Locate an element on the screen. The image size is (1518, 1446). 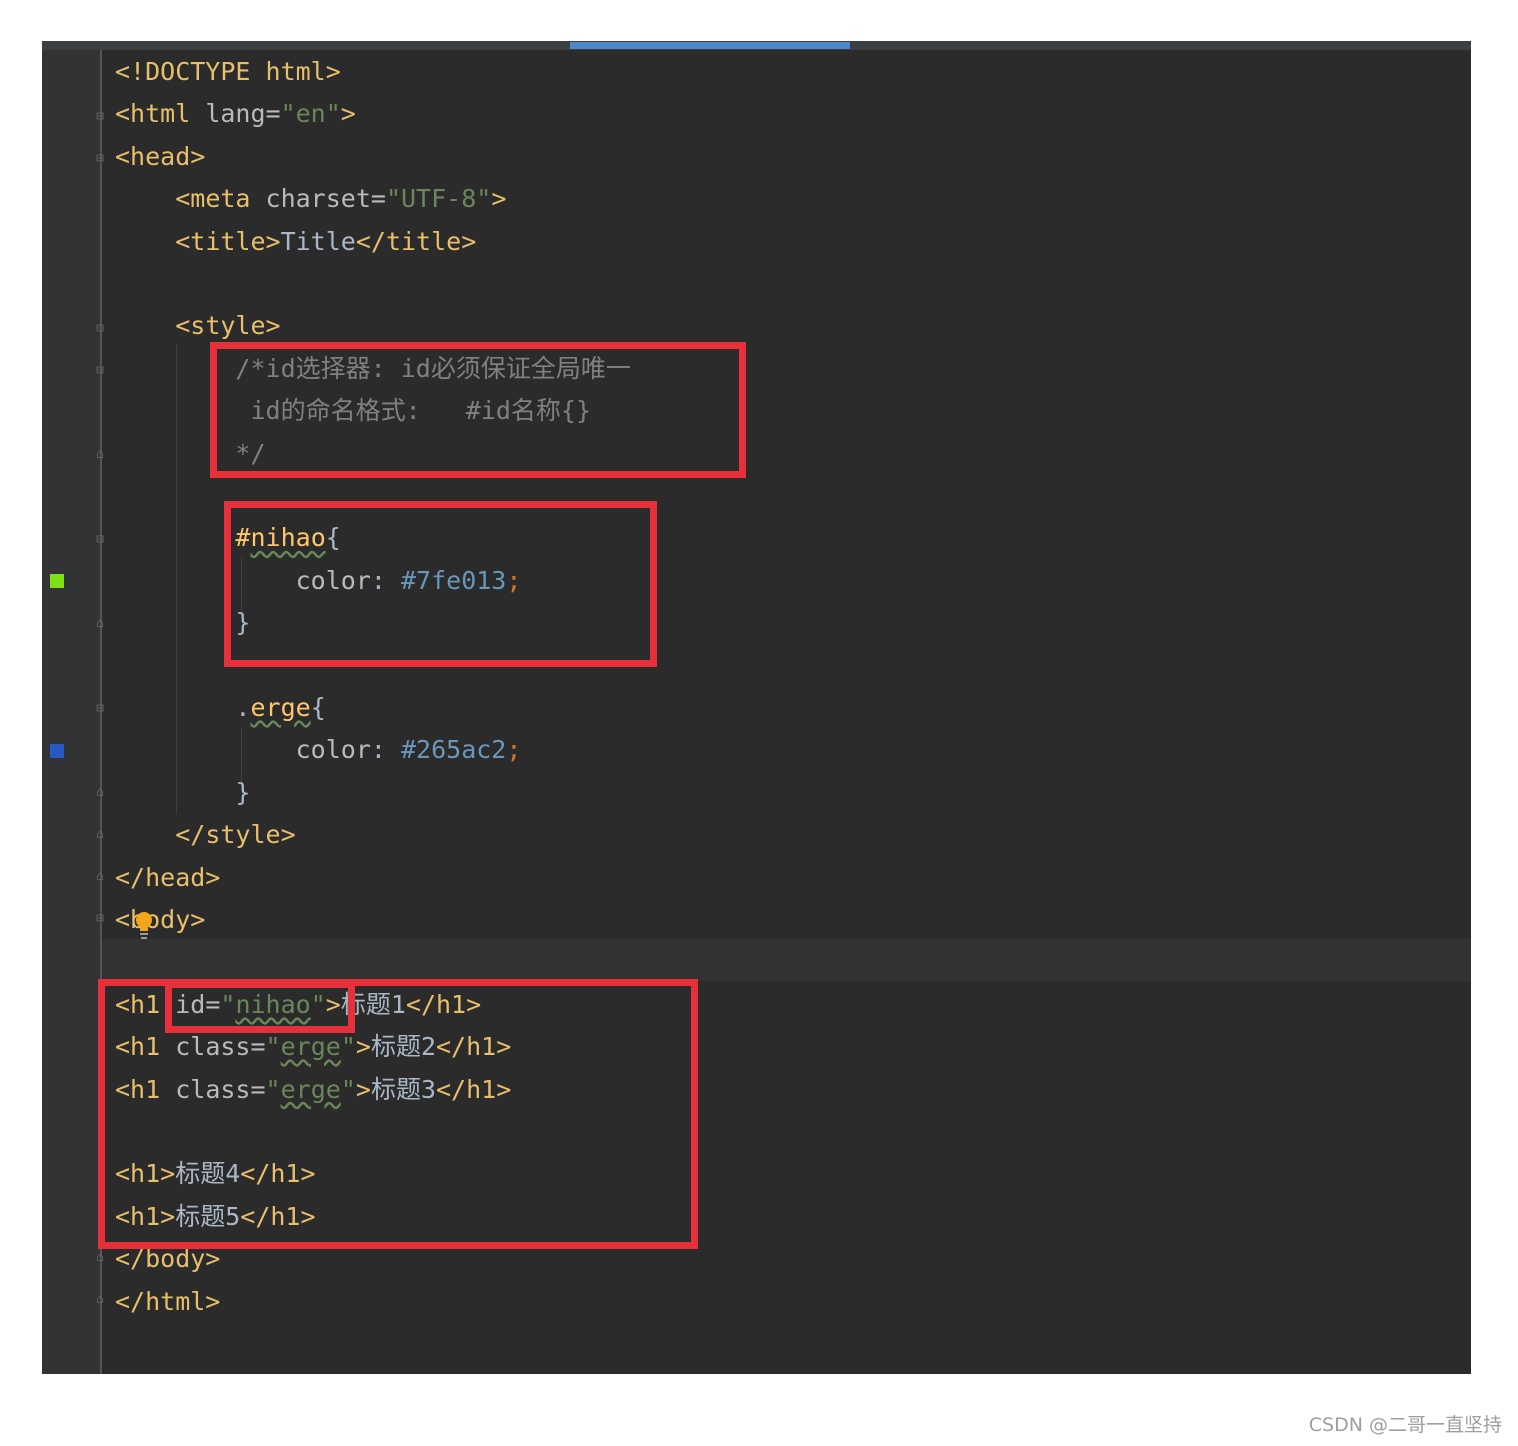
code-line: <meta charset="UTF-8"> is located at coordinates (310, 199).